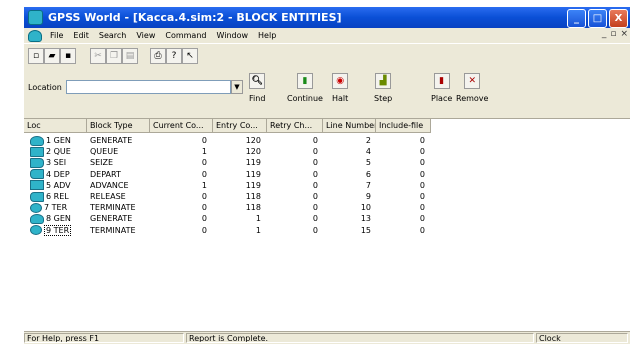  Describe the element at coordinates (441, 88) in the screenshot. I see `place-button: ▮ Place` at that location.